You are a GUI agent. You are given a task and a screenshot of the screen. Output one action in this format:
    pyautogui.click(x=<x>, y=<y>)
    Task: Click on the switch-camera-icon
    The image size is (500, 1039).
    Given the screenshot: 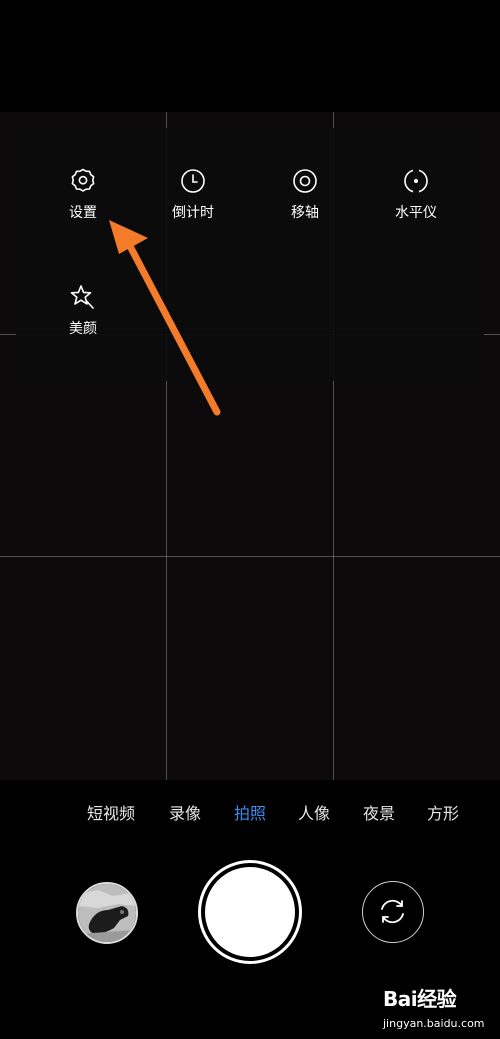 What is the action you would take?
    pyautogui.click(x=392, y=911)
    